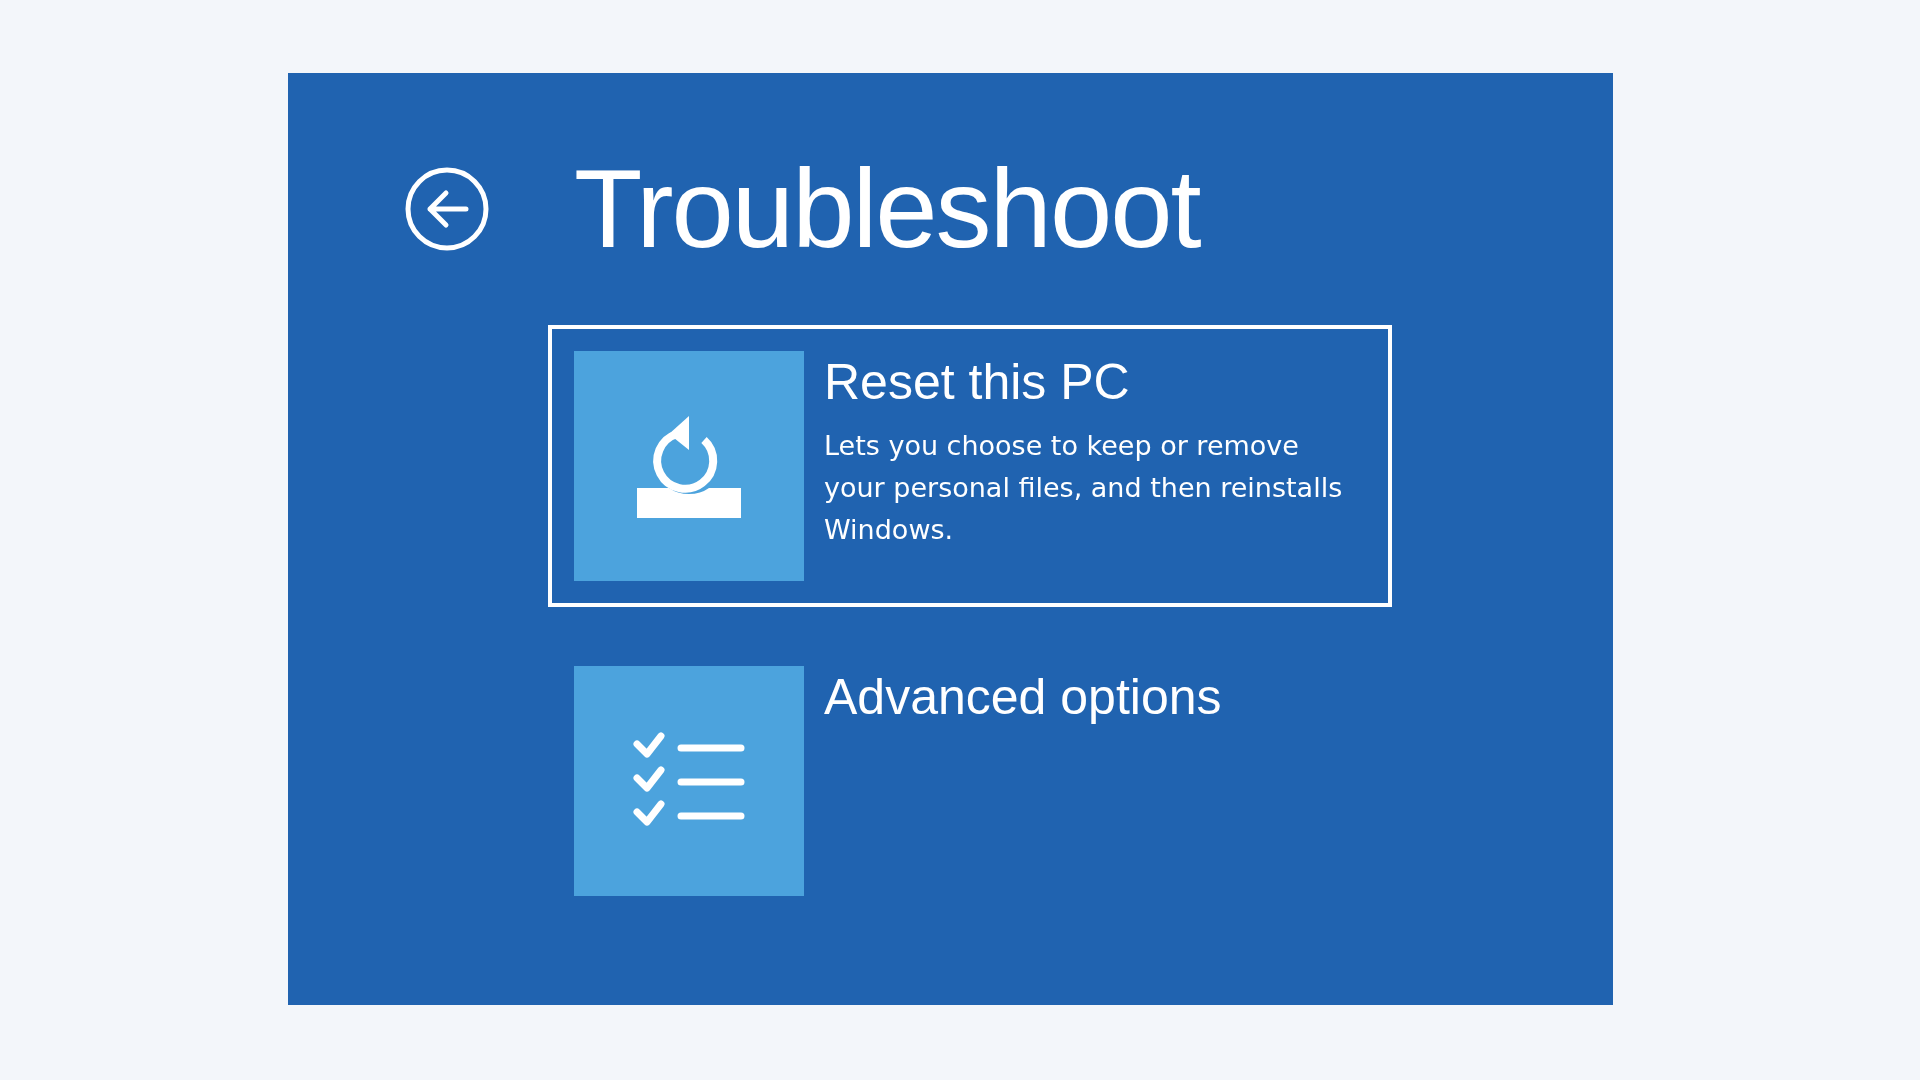 This screenshot has height=1080, width=1920. I want to click on option-tile: Reset this PC Lets you choose to keep or remove your personal files, and then reinstalls Windows., so click(970, 466).